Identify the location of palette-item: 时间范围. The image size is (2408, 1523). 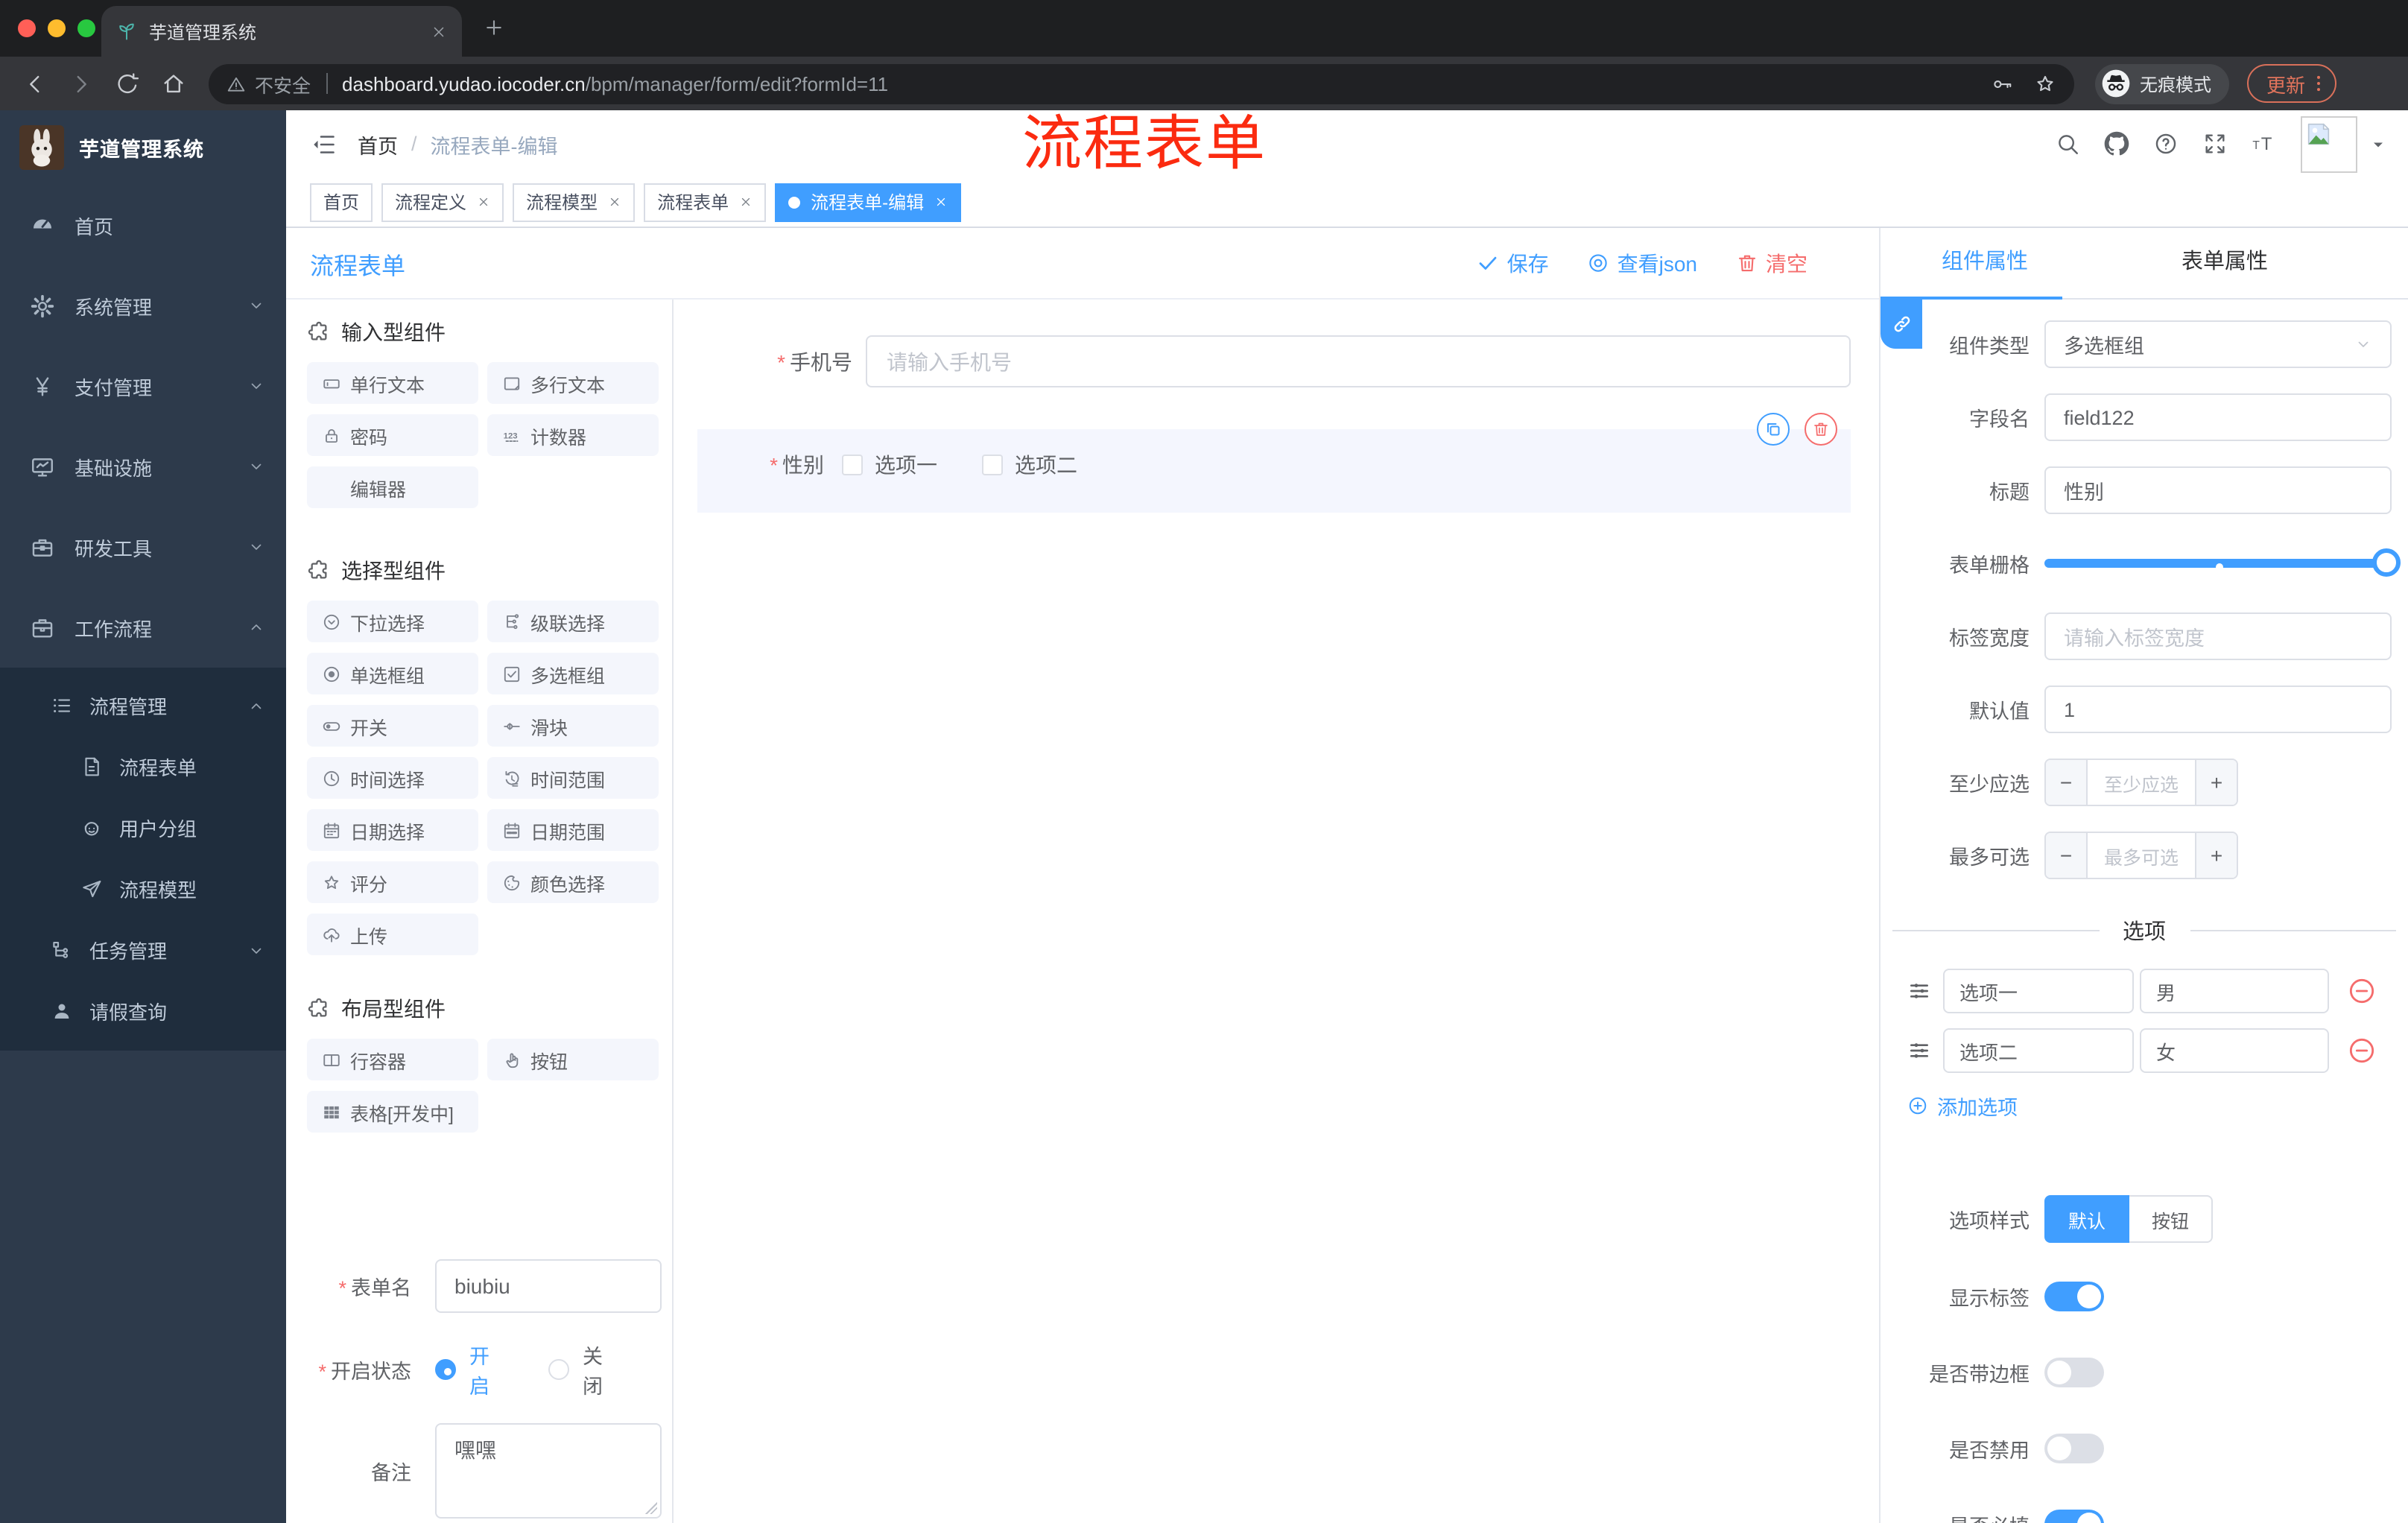
(573, 778).